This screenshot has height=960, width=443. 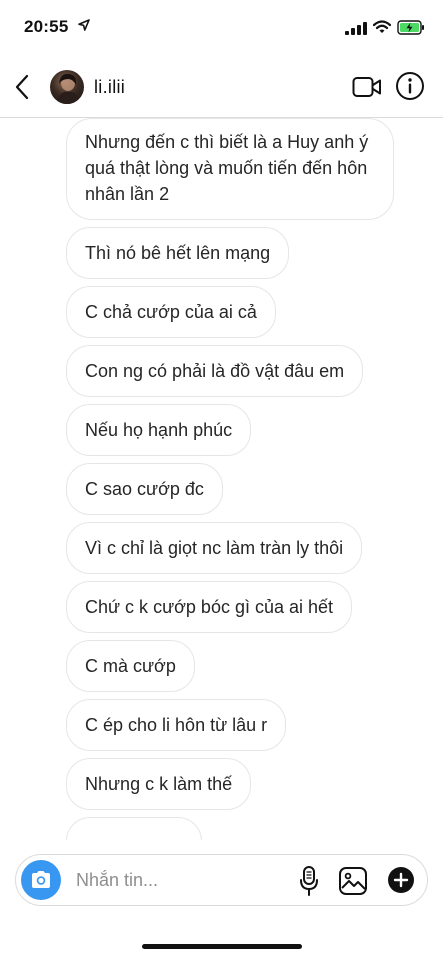 What do you see at coordinates (382, 26) in the screenshot?
I see `wifi-icon` at bounding box center [382, 26].